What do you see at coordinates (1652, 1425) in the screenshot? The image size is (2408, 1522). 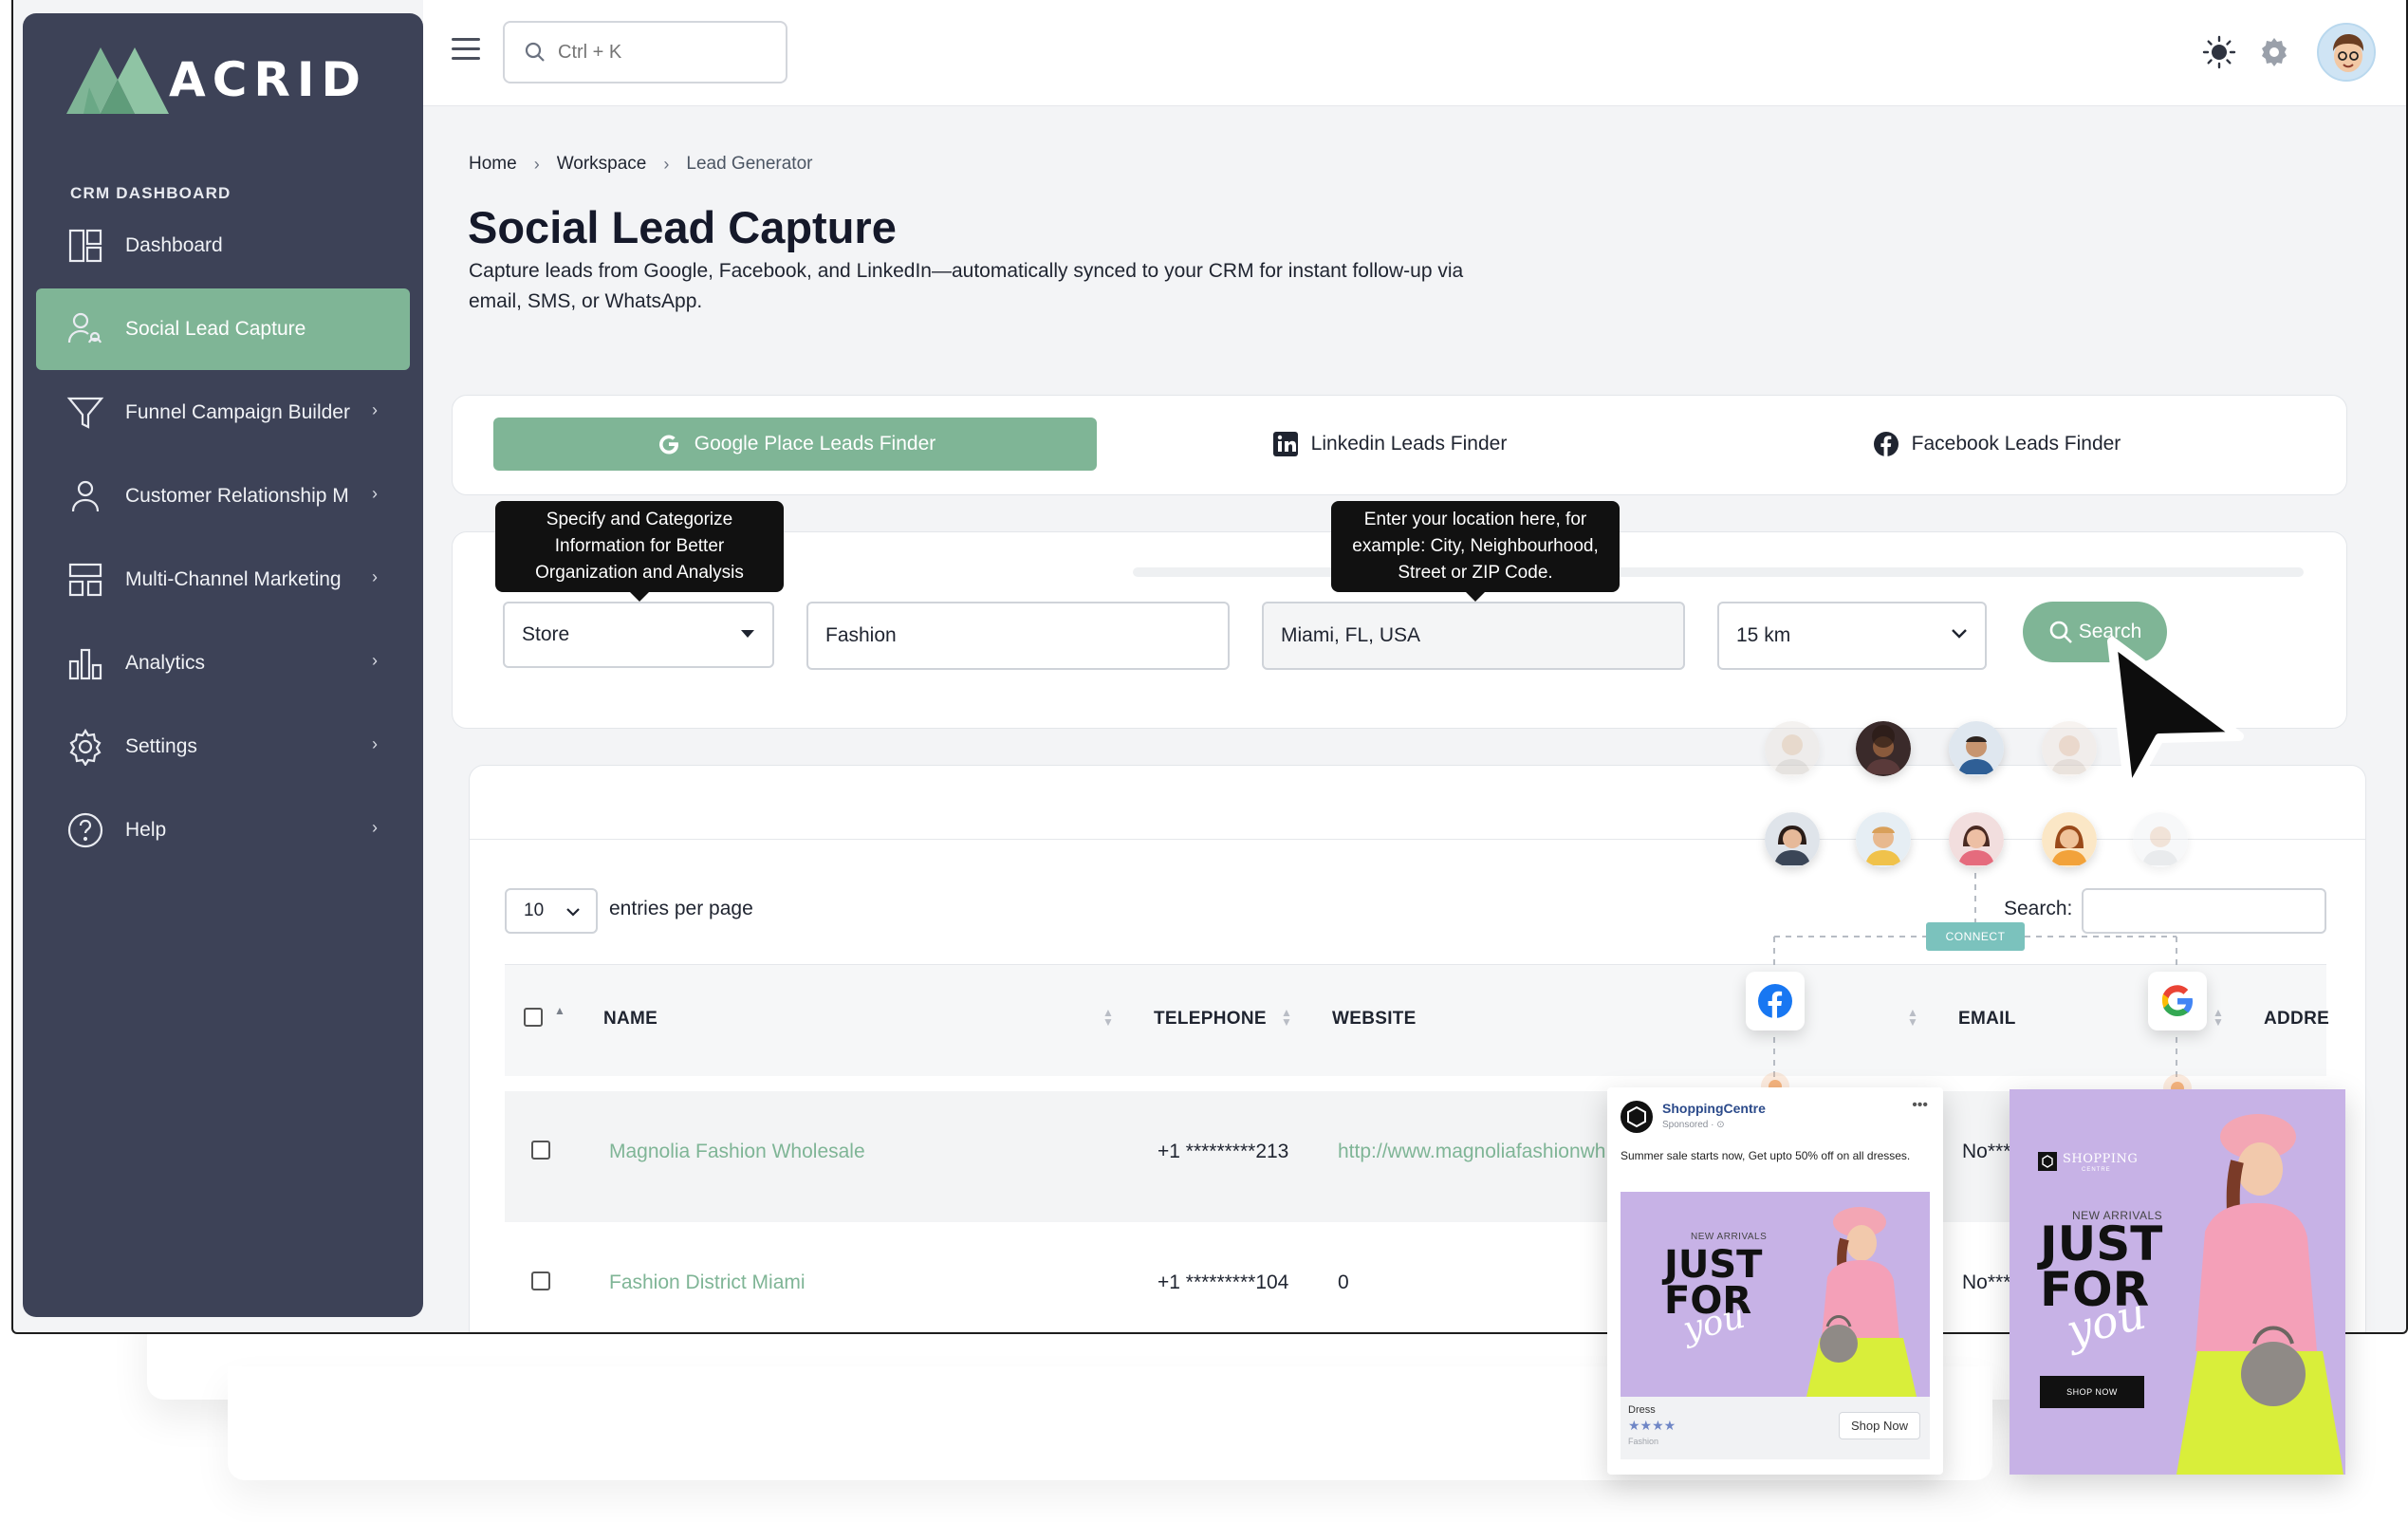 I see `ad-rating: ★★★★` at bounding box center [1652, 1425].